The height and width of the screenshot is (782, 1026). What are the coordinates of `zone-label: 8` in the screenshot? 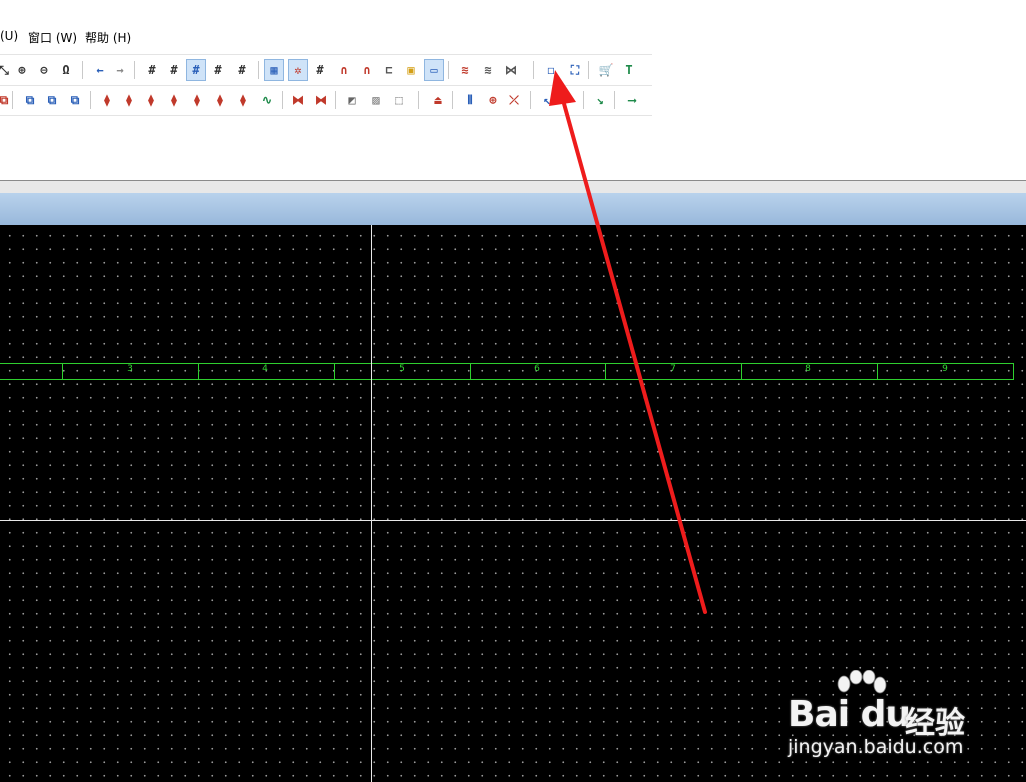 It's located at (808, 369).